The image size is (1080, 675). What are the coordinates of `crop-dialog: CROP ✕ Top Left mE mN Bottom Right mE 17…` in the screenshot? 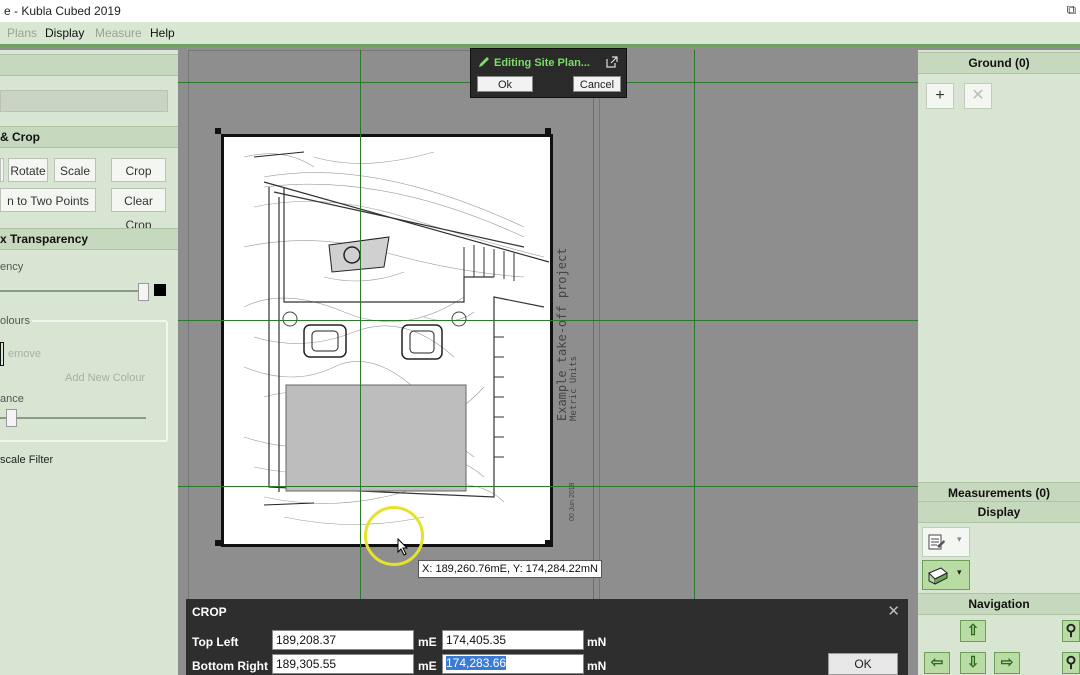 It's located at (547, 637).